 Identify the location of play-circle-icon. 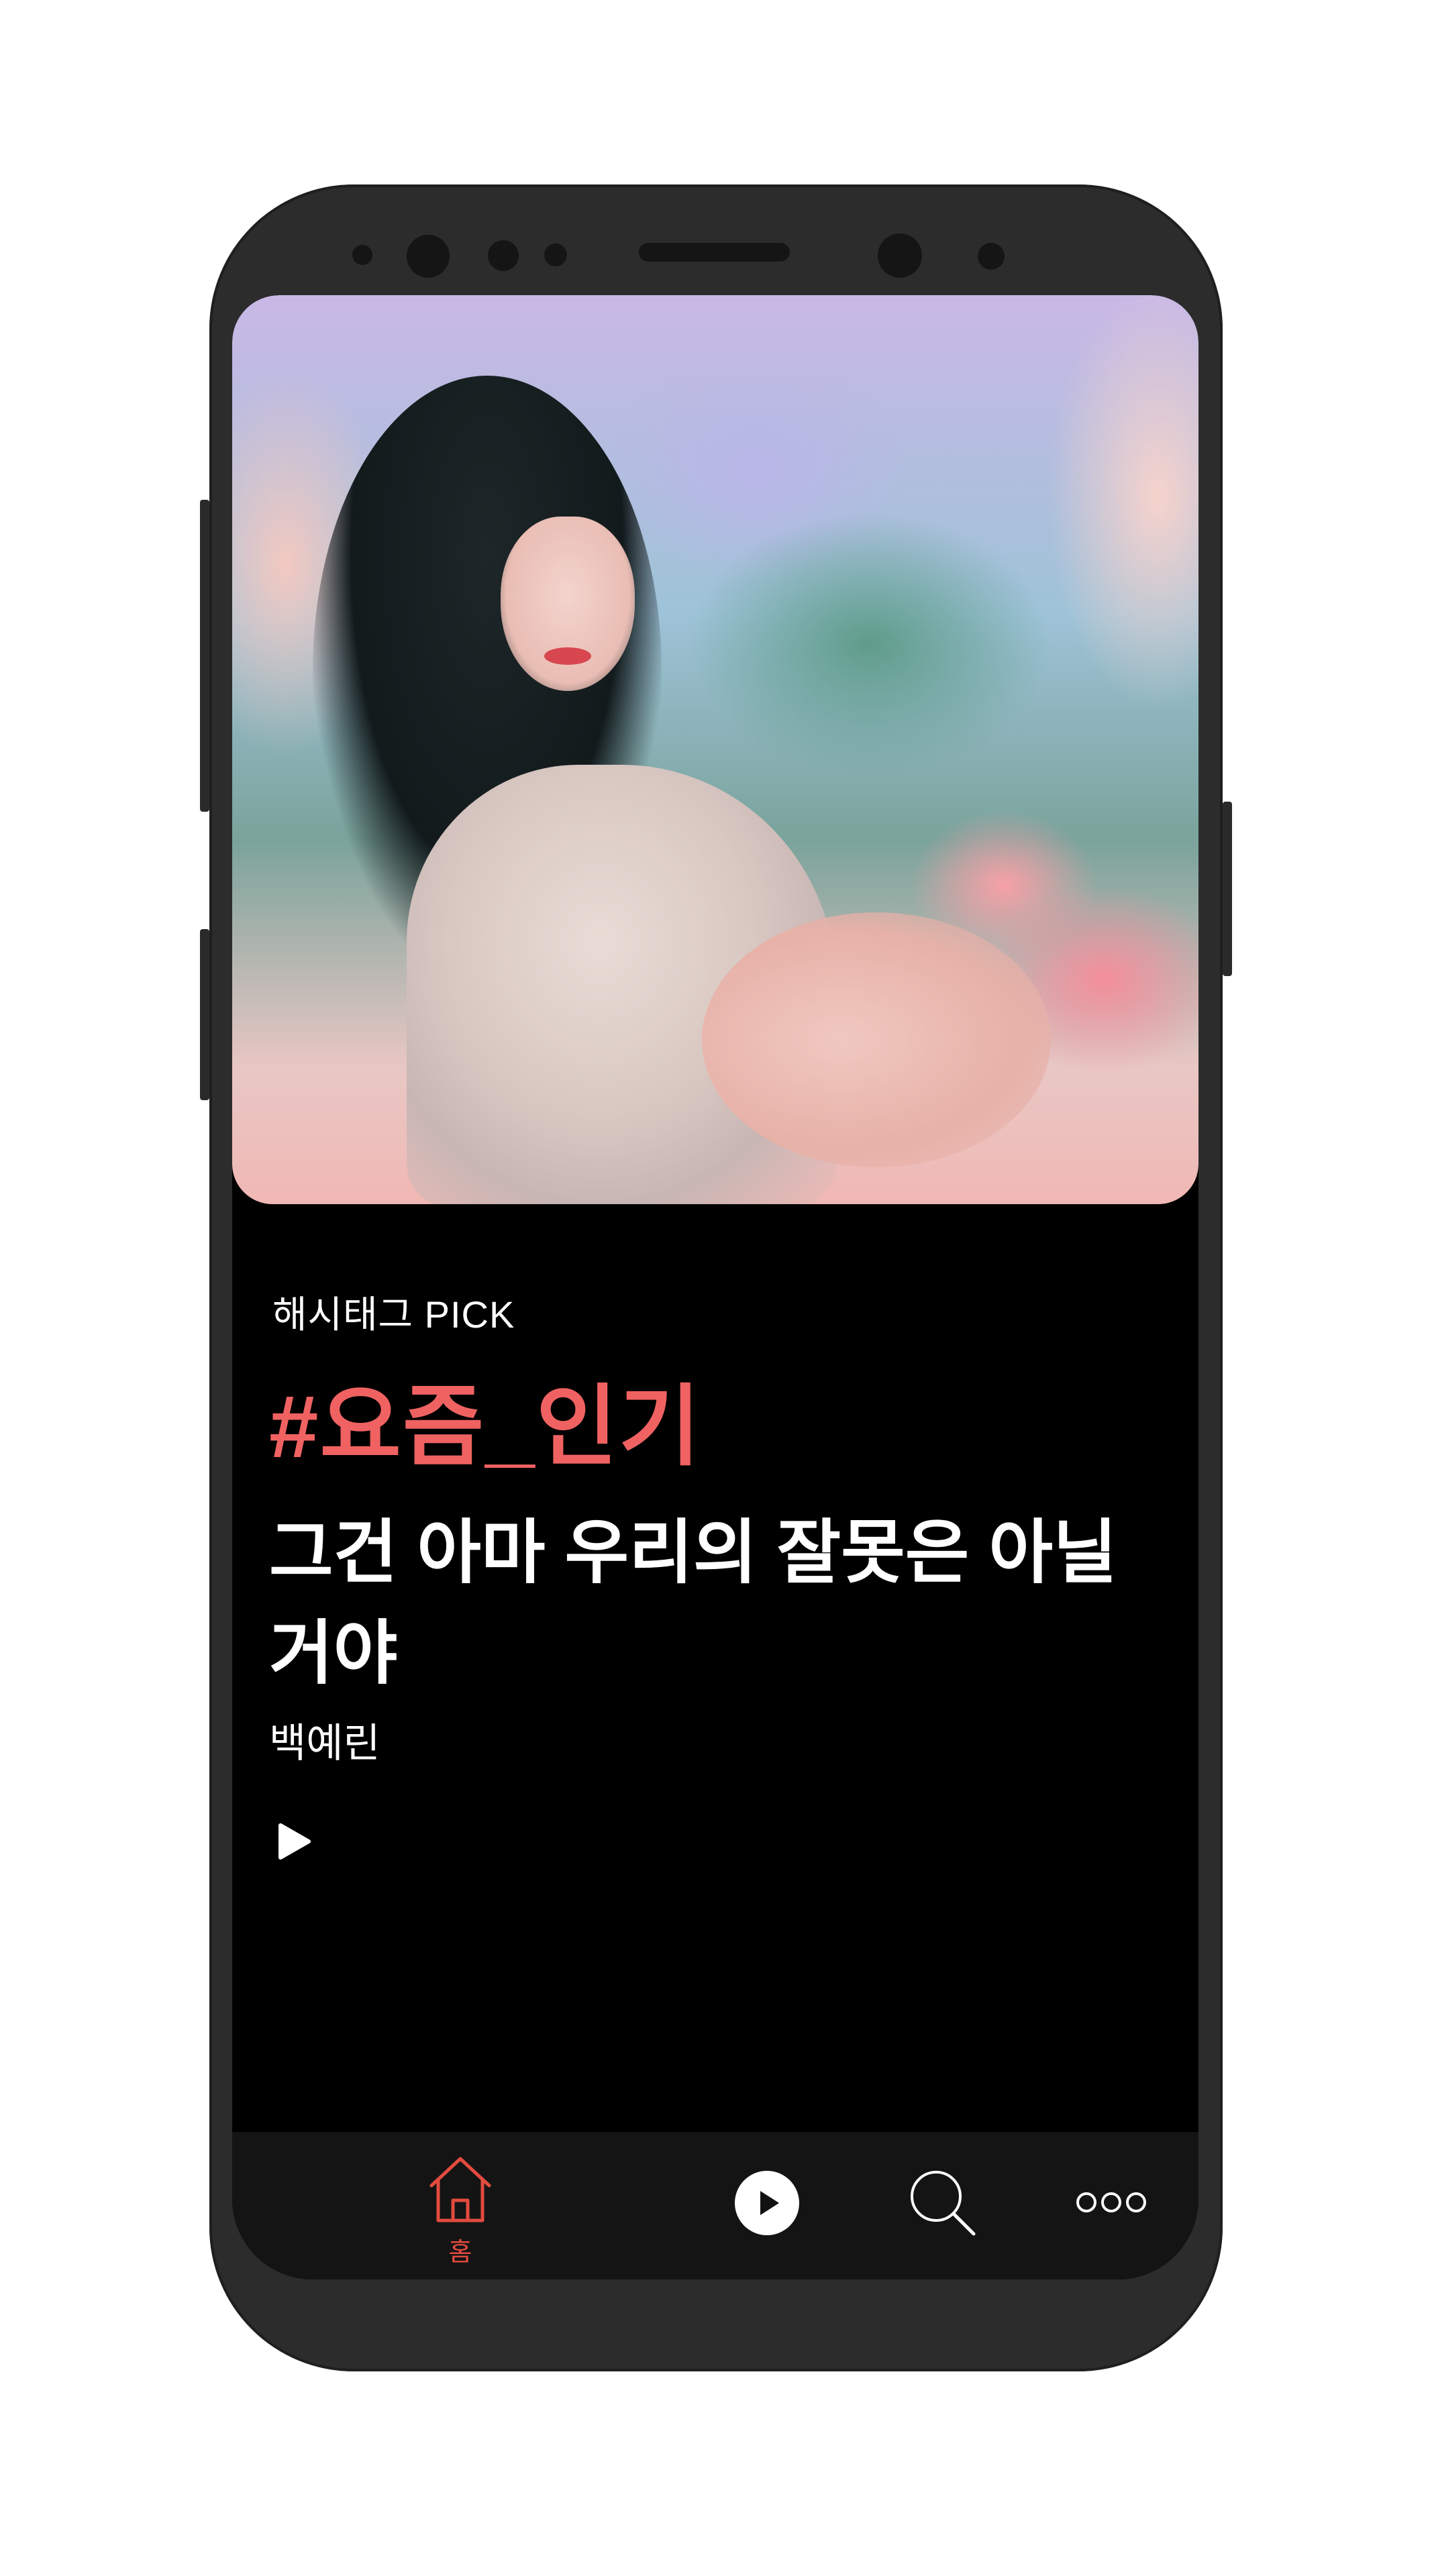
(767, 2203).